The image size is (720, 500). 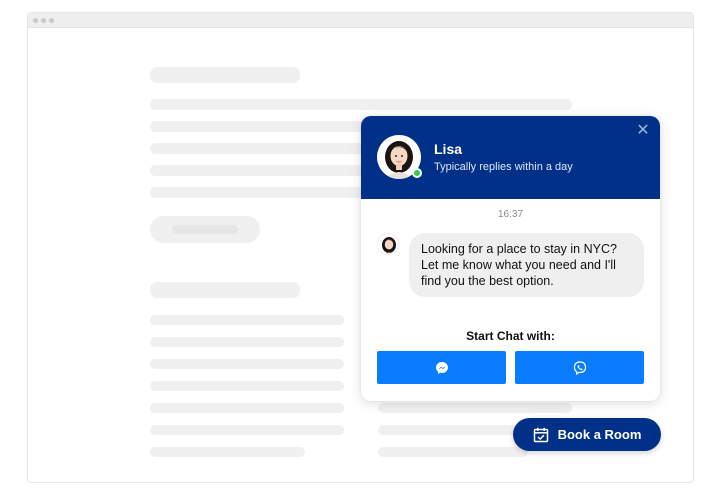 I want to click on book-a-room-button: Book a Room, so click(x=587, y=434).